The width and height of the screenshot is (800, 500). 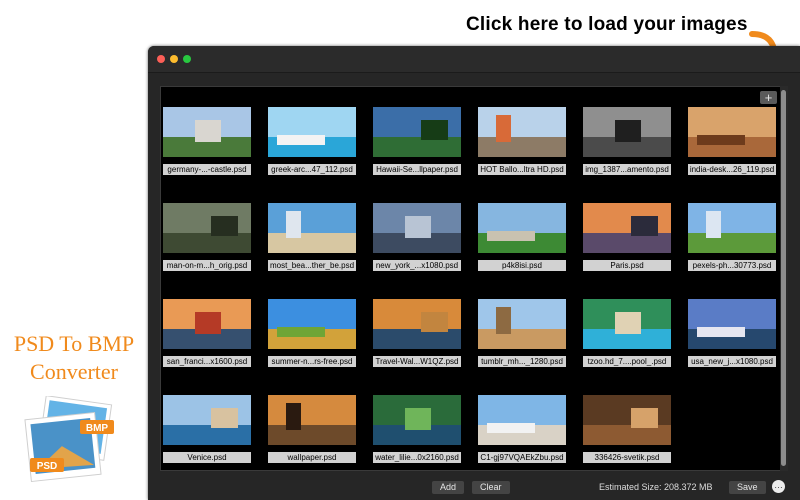 What do you see at coordinates (474, 59) in the screenshot?
I see `title-bar` at bounding box center [474, 59].